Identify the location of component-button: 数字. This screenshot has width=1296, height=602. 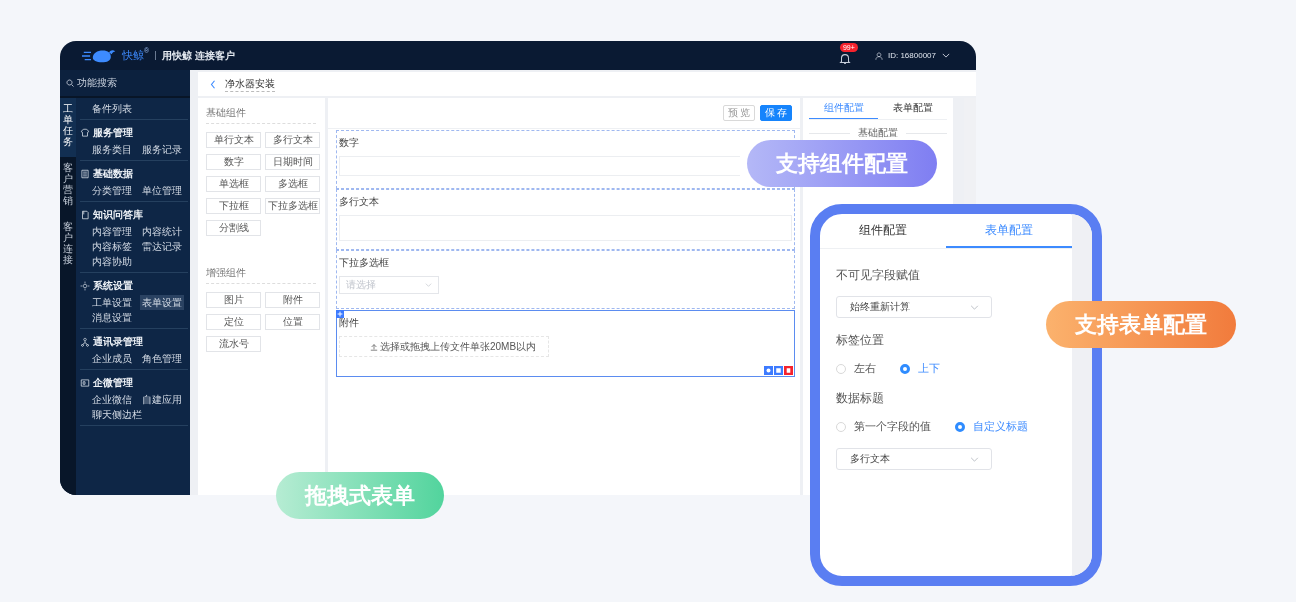
(233, 162).